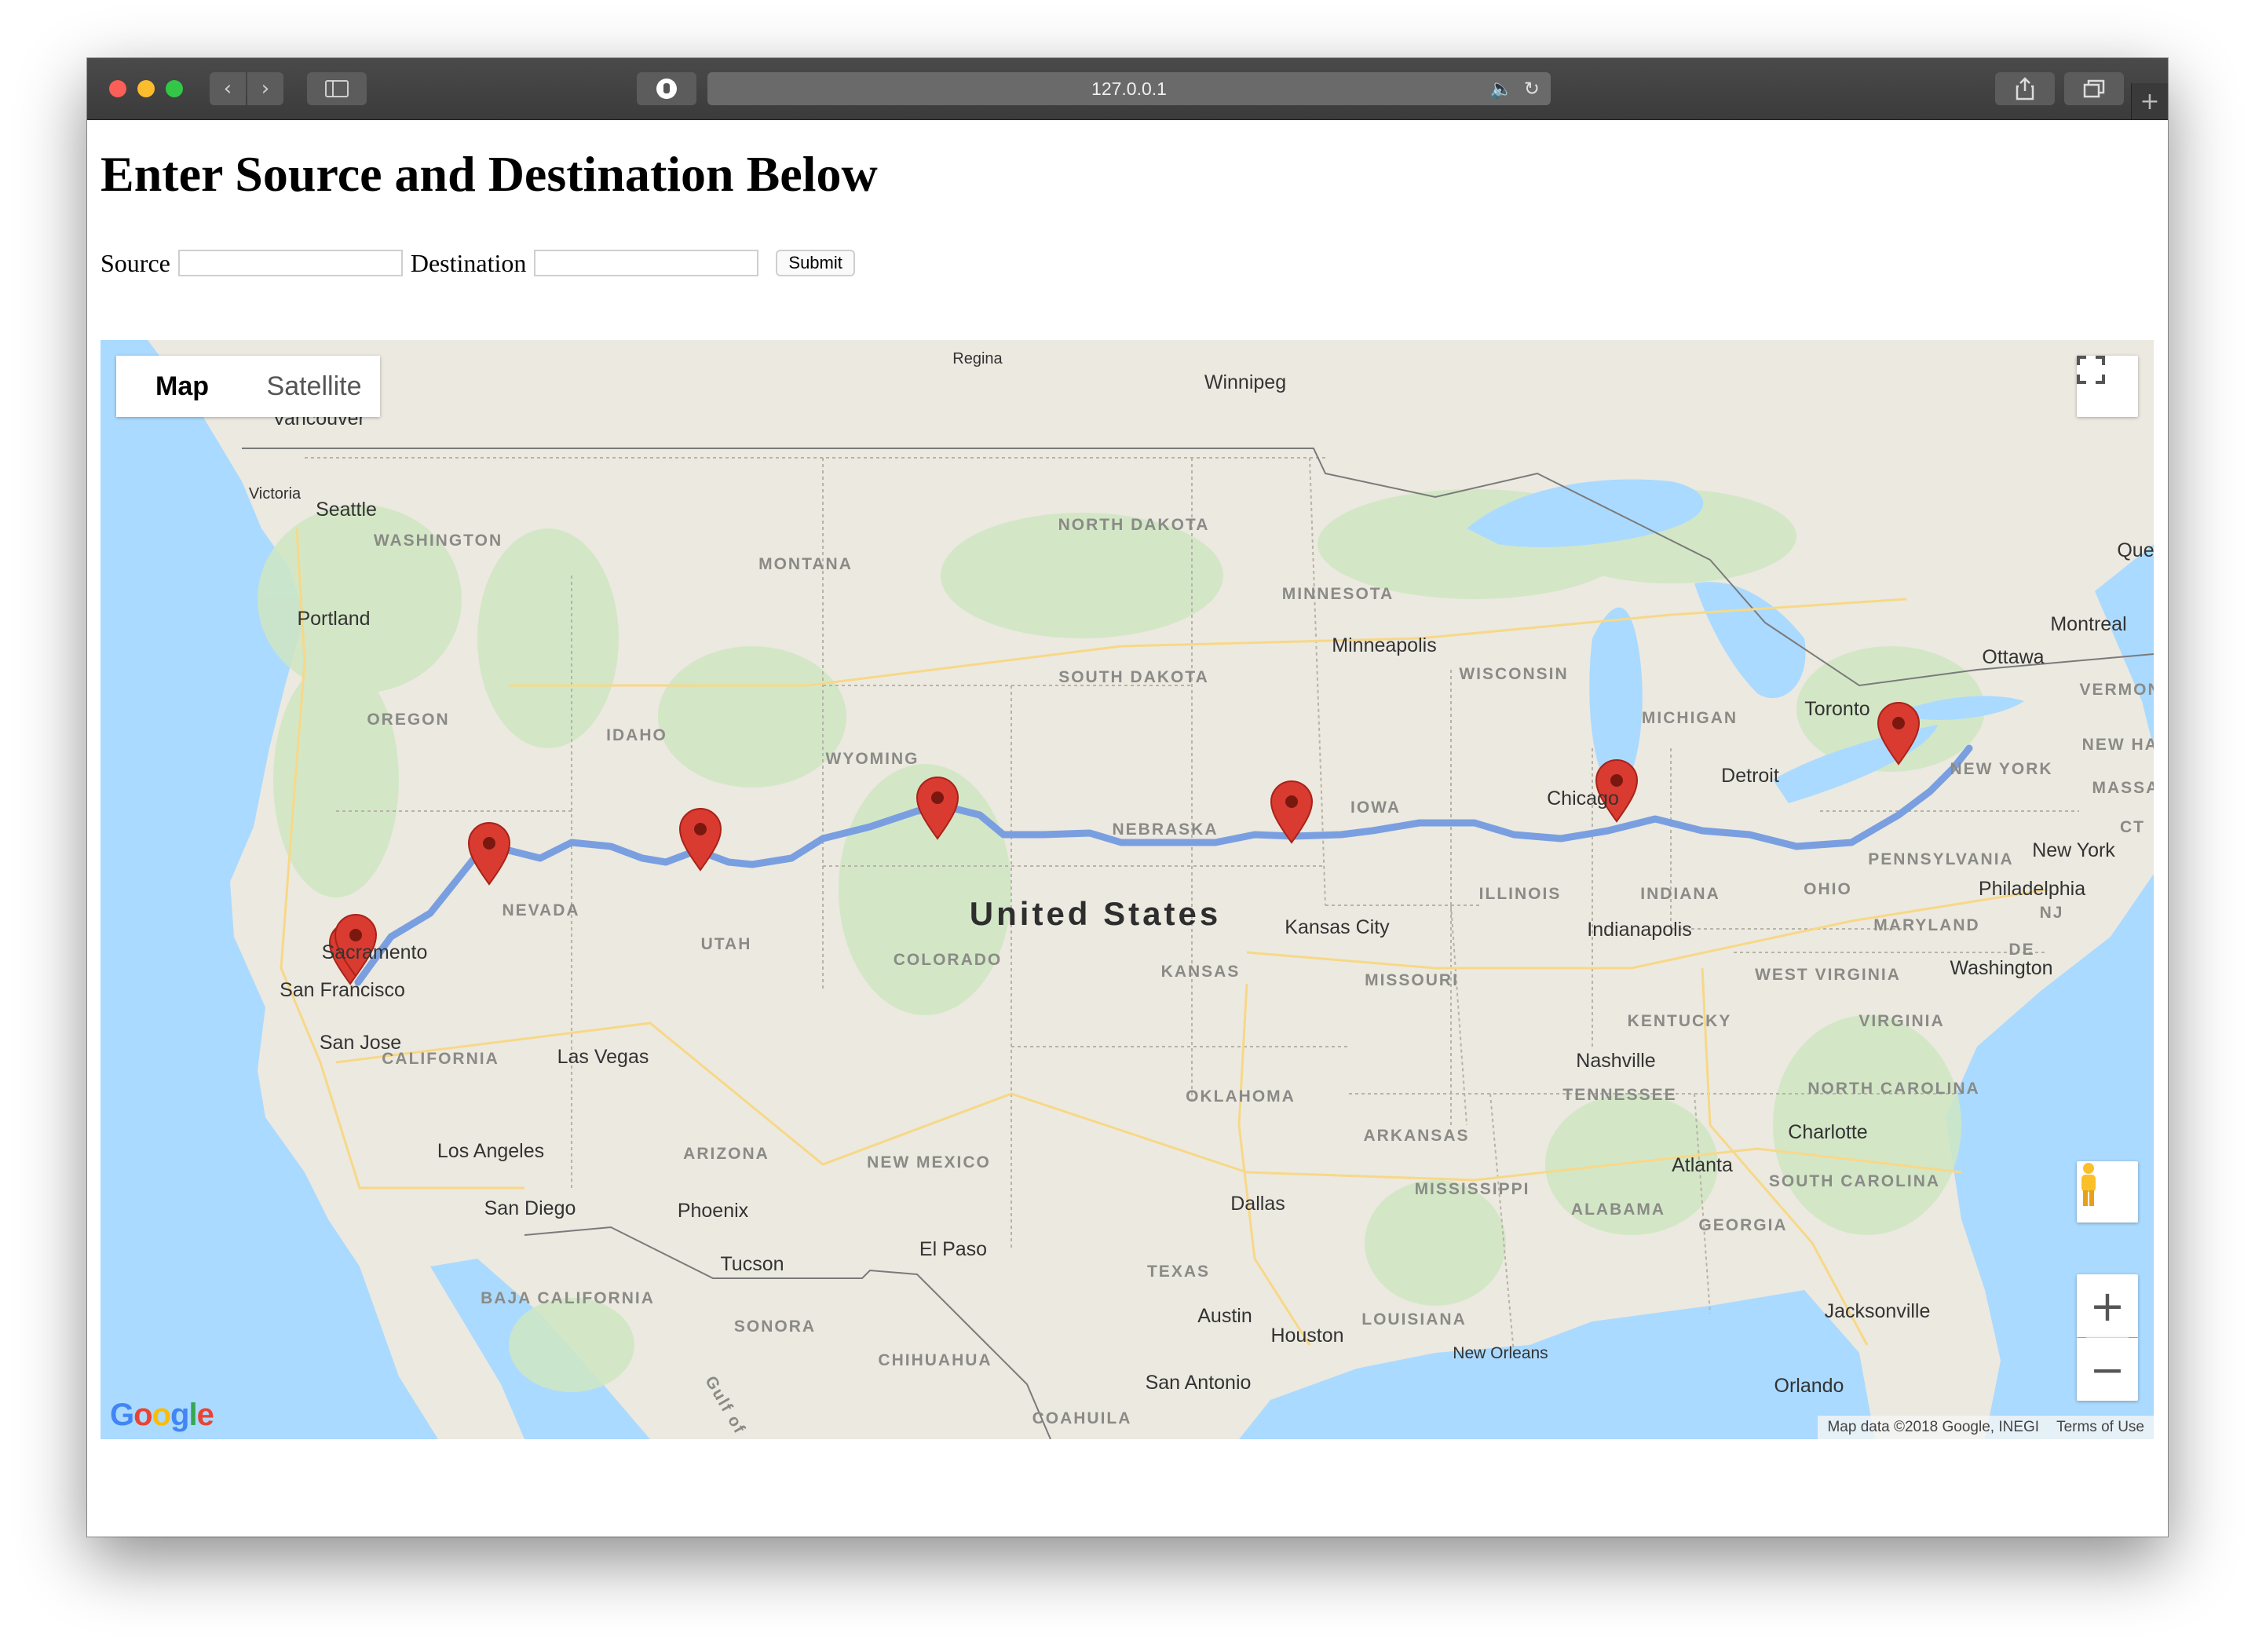 The image size is (2255, 1652). I want to click on region-label: MASSAC, so click(2123, 788).